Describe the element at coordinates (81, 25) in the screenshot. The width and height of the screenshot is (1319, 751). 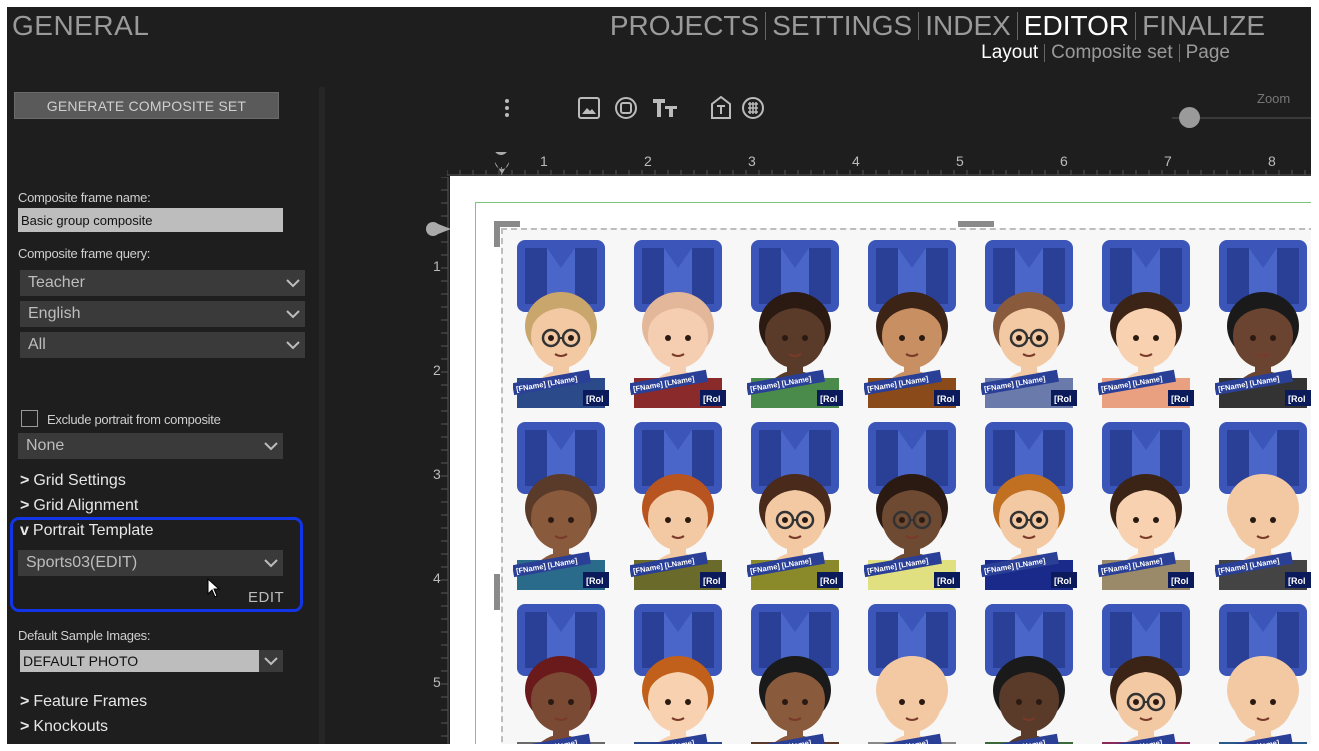
I see `section-title: GENERAL` at that location.